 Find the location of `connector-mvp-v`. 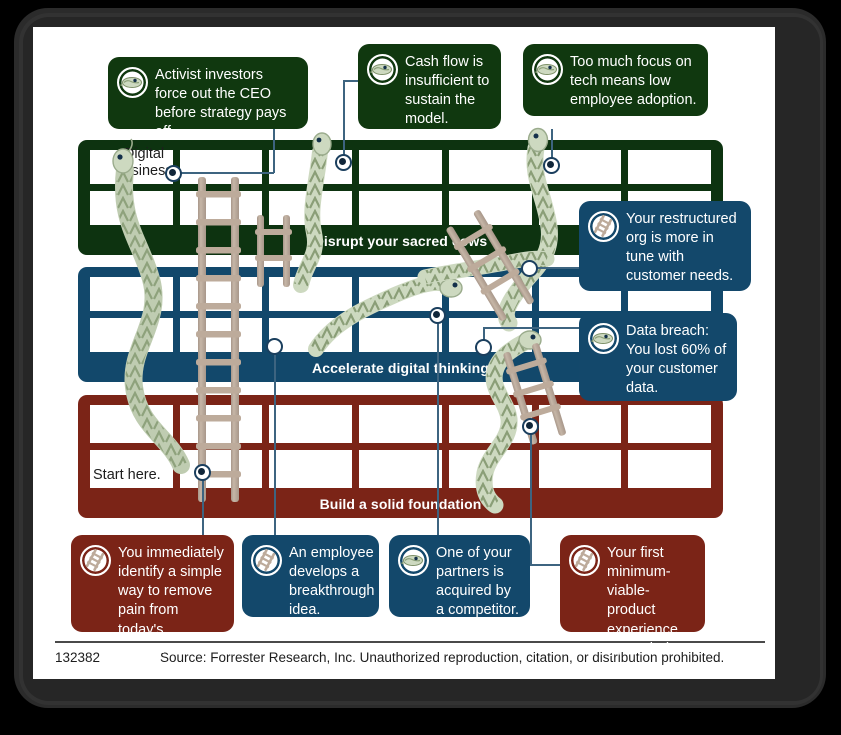

connector-mvp-v is located at coordinates (531, 495).